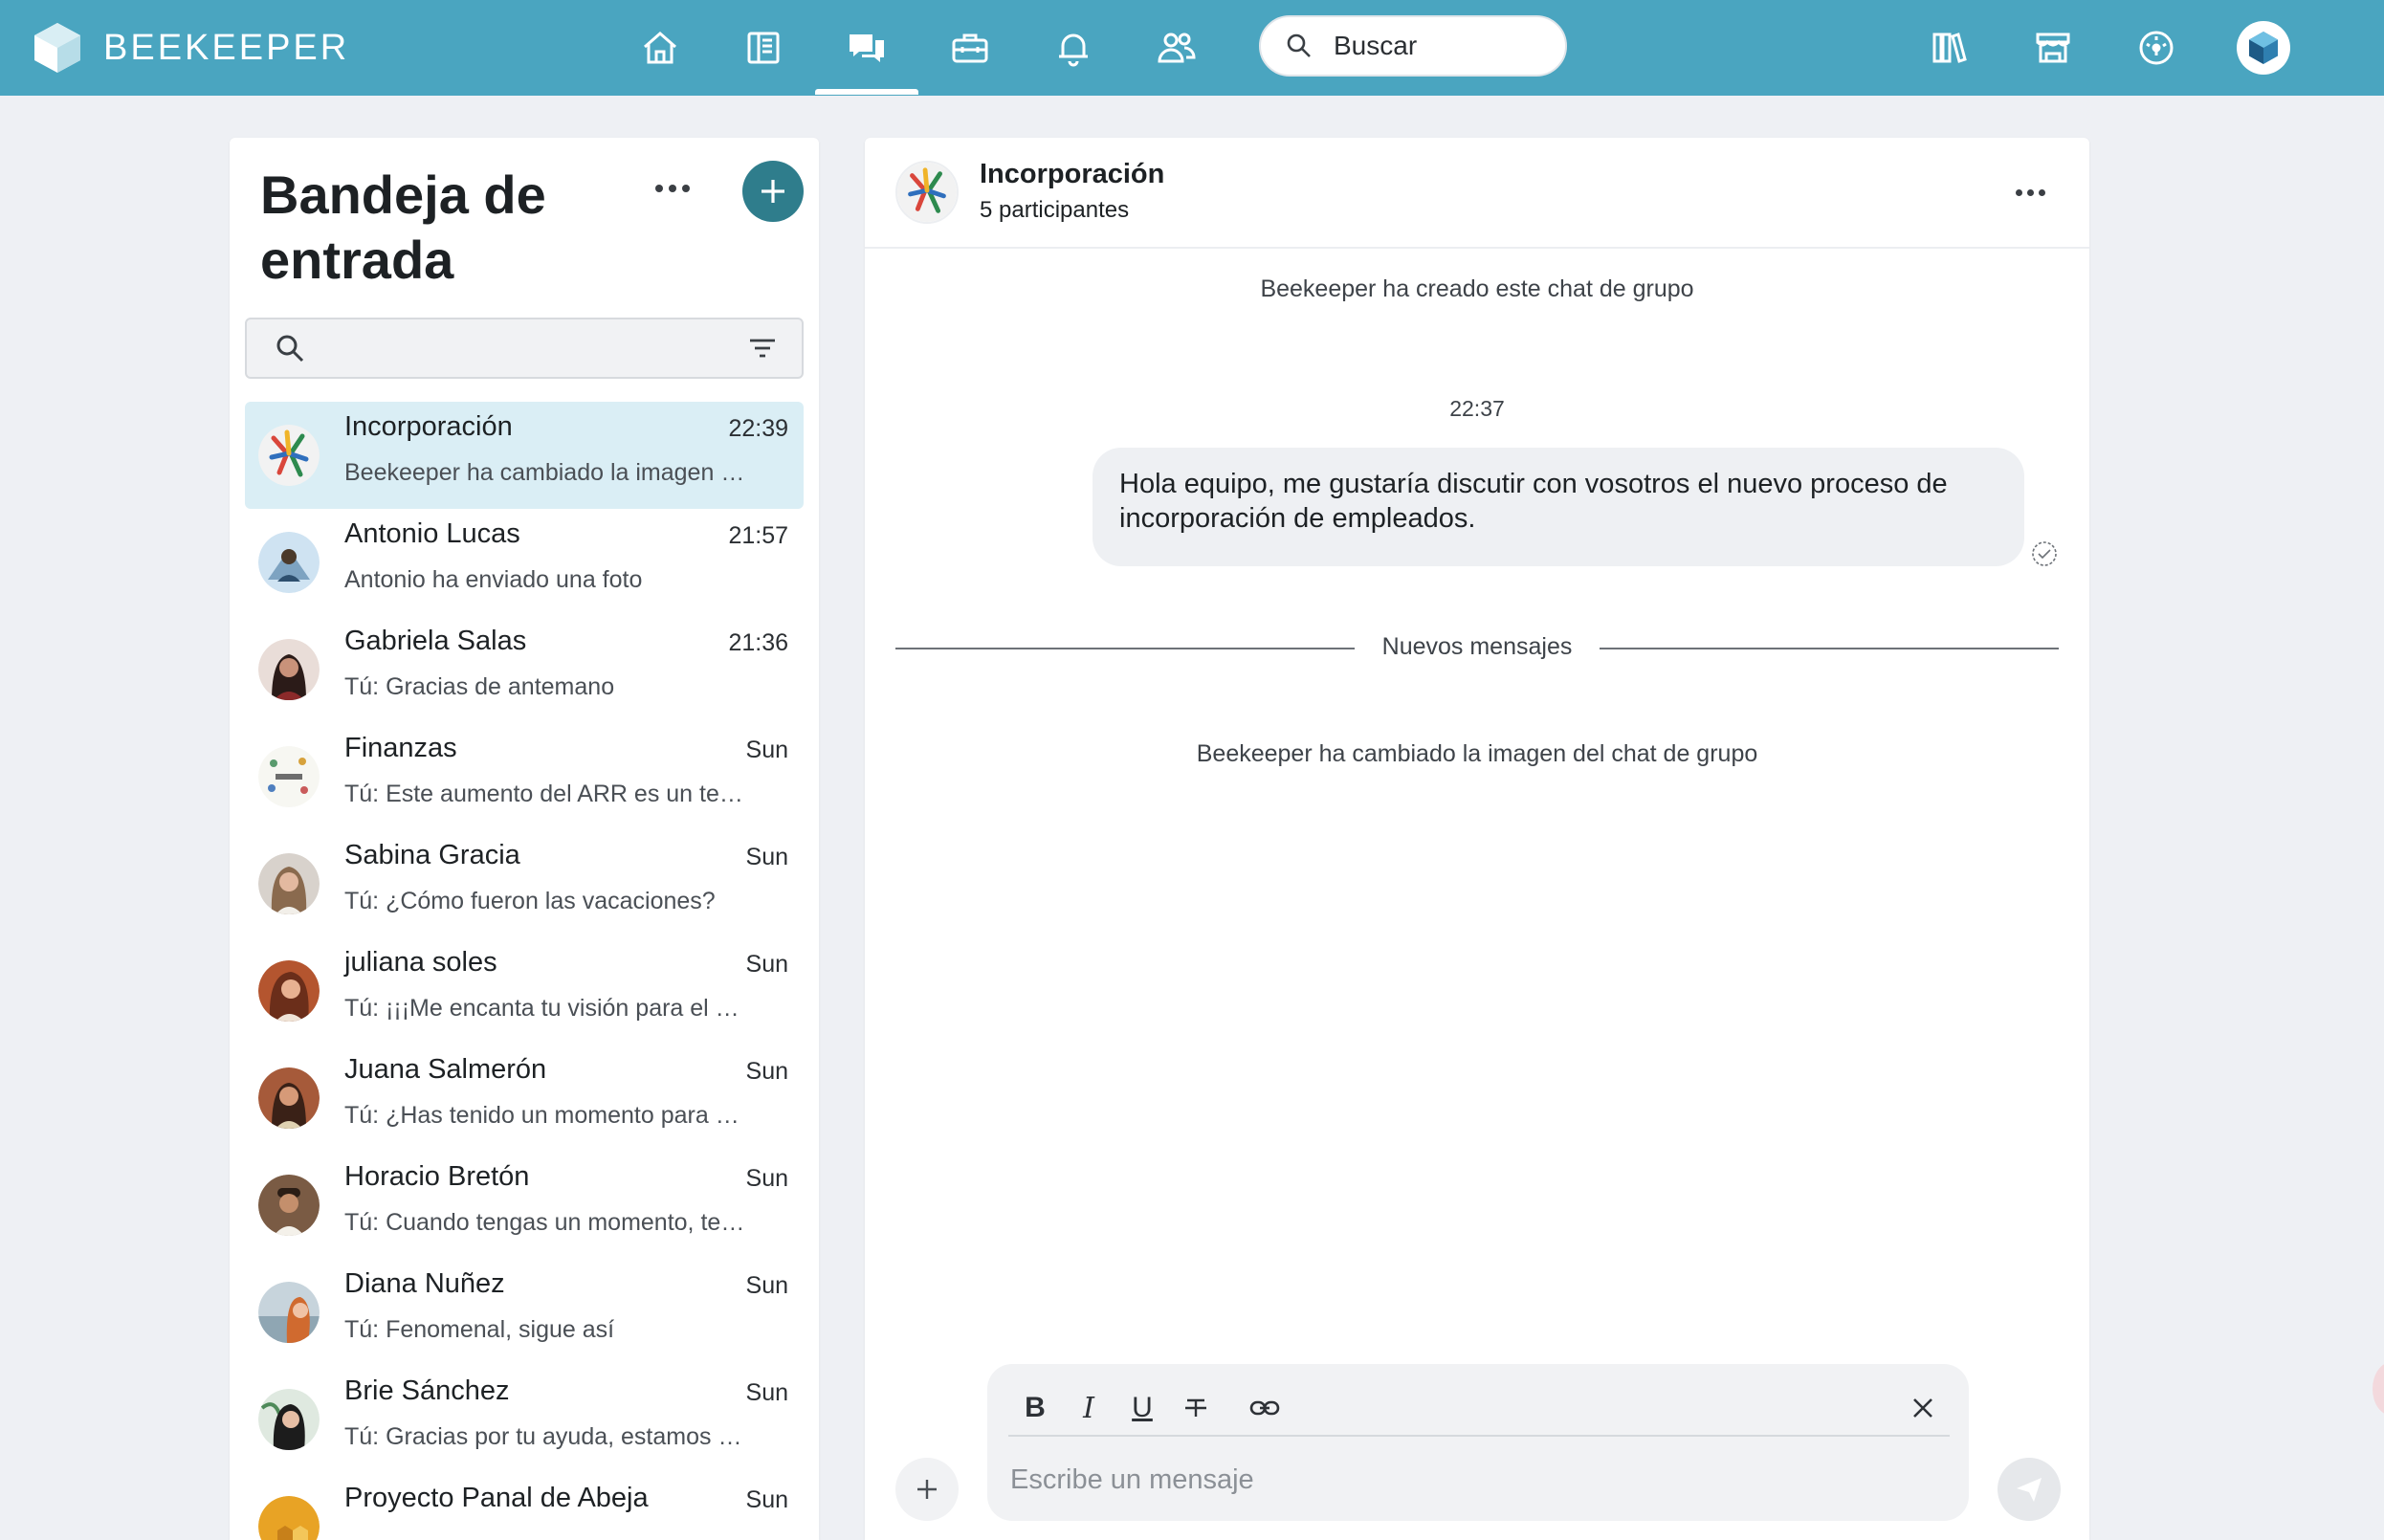  What do you see at coordinates (927, 192) in the screenshot?
I see `chat-group-avatar` at bounding box center [927, 192].